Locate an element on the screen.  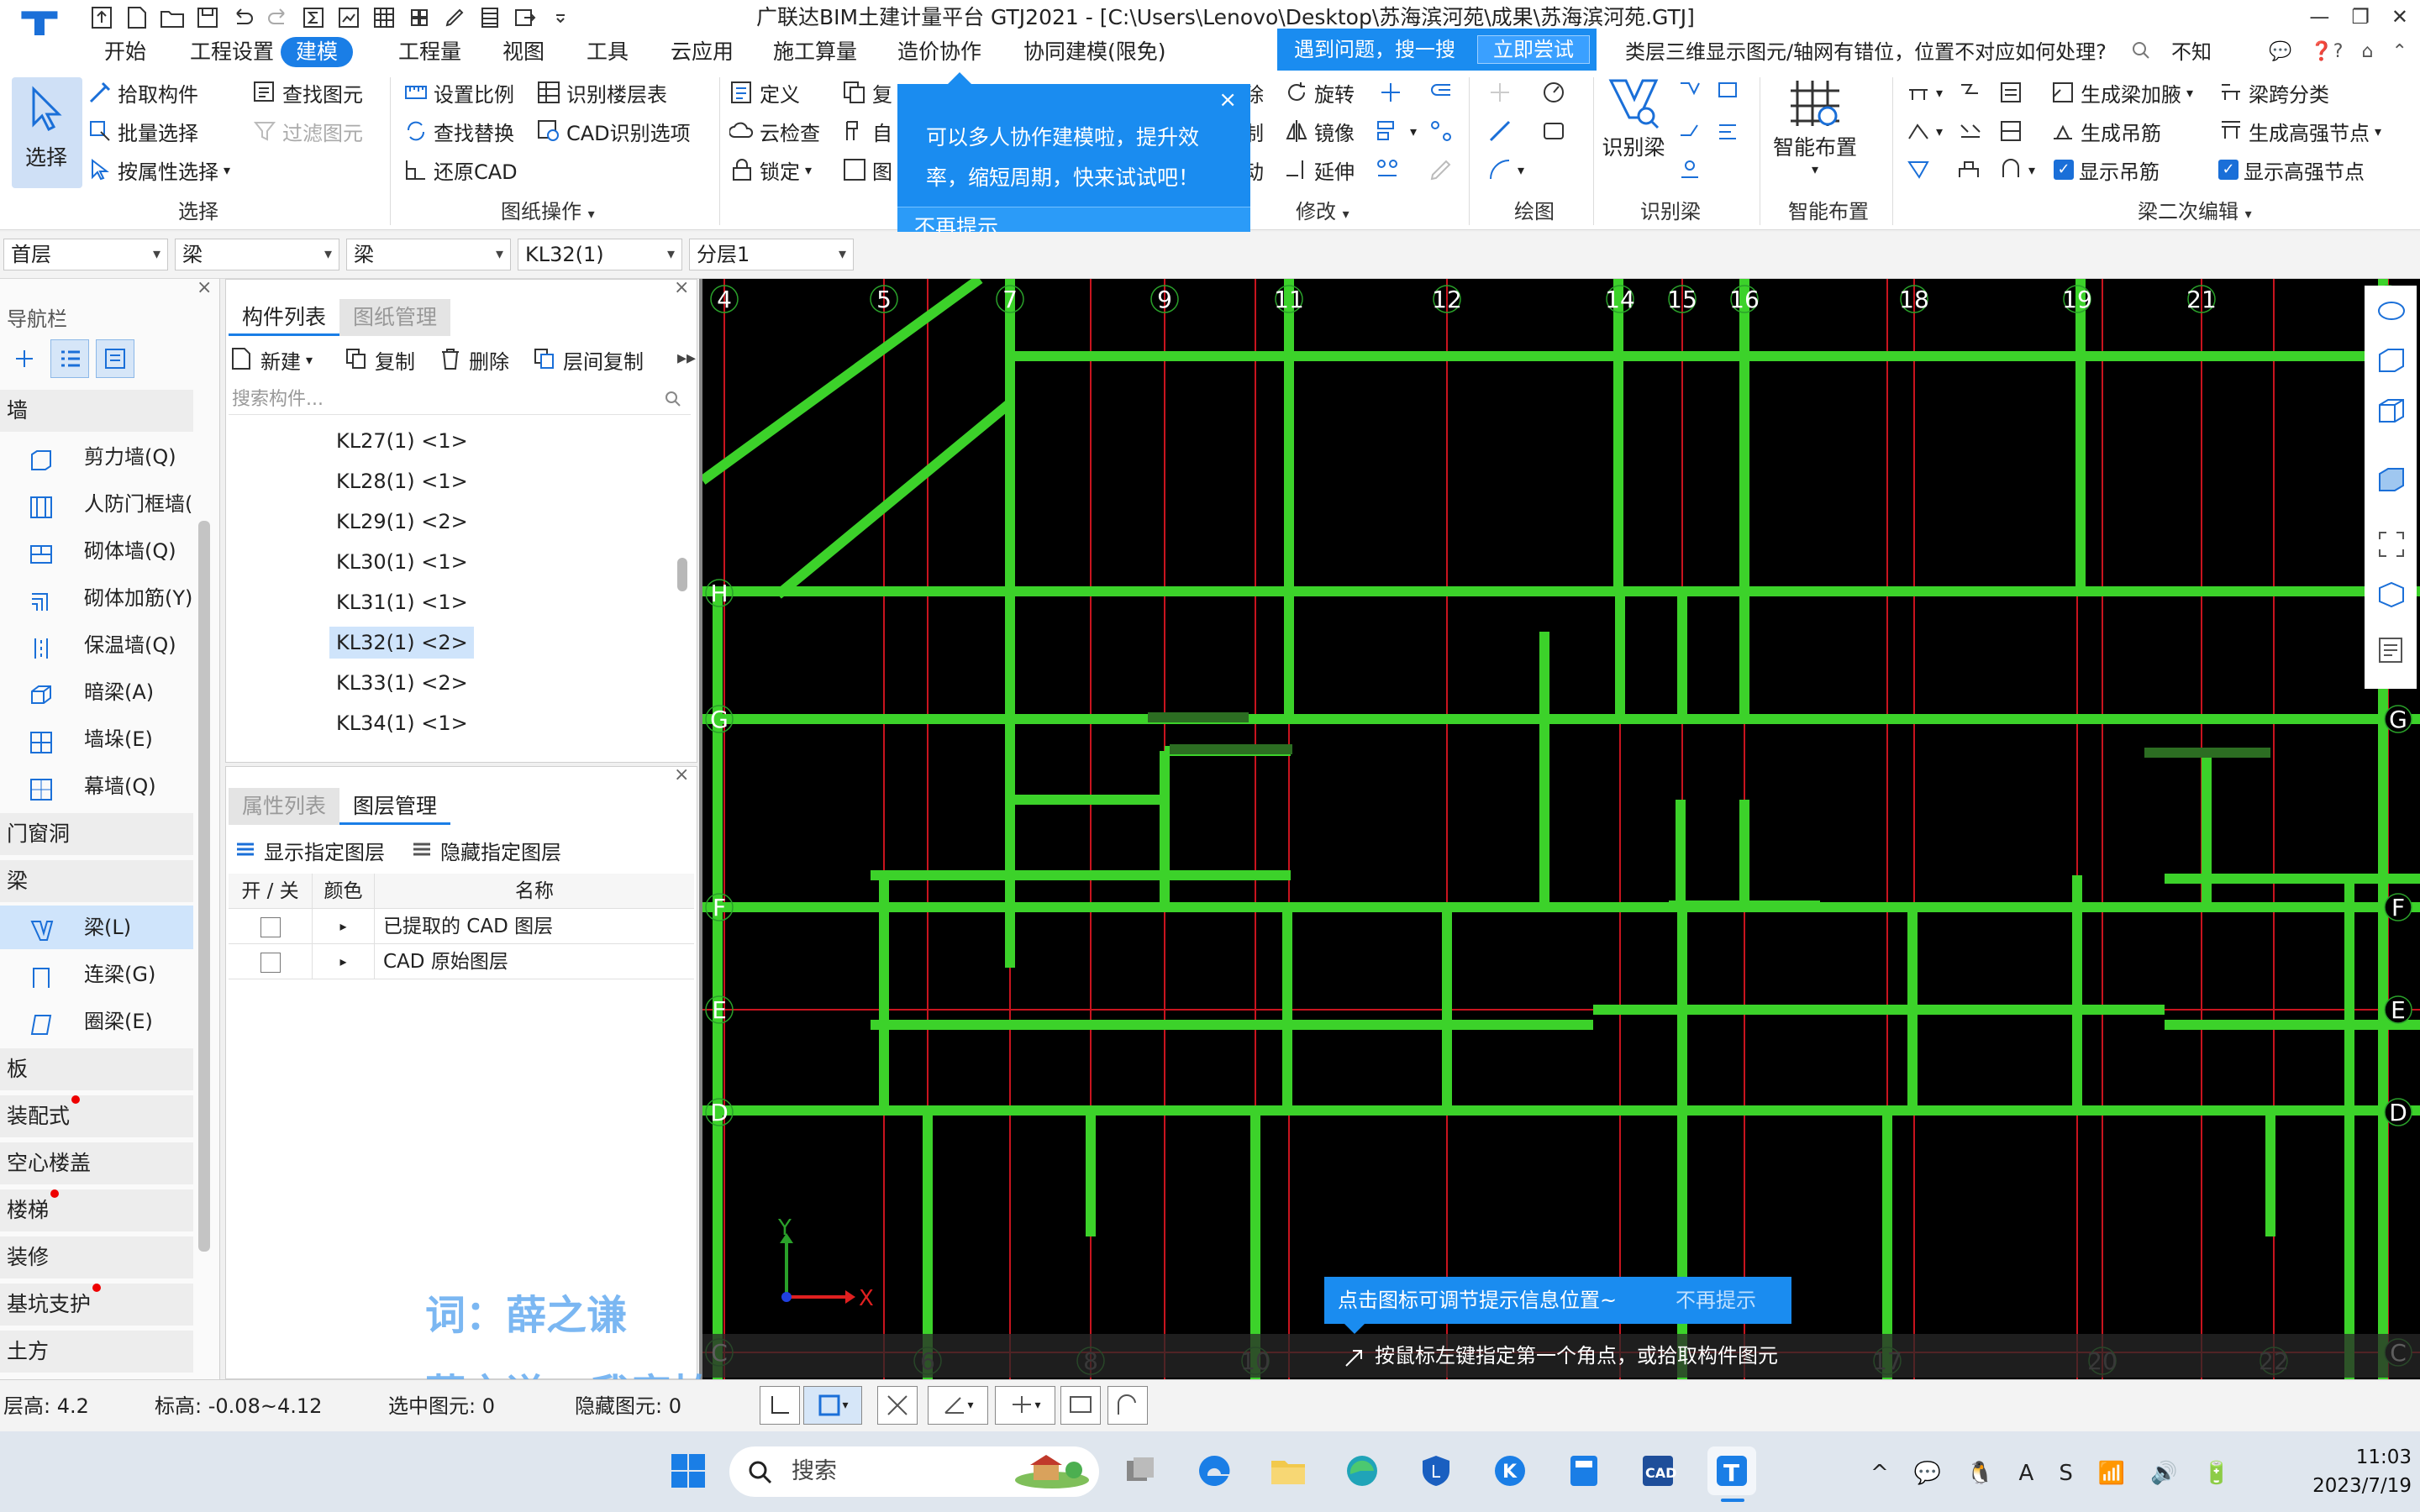
component-row: KL34(1) <1> is located at coordinates (402, 723).